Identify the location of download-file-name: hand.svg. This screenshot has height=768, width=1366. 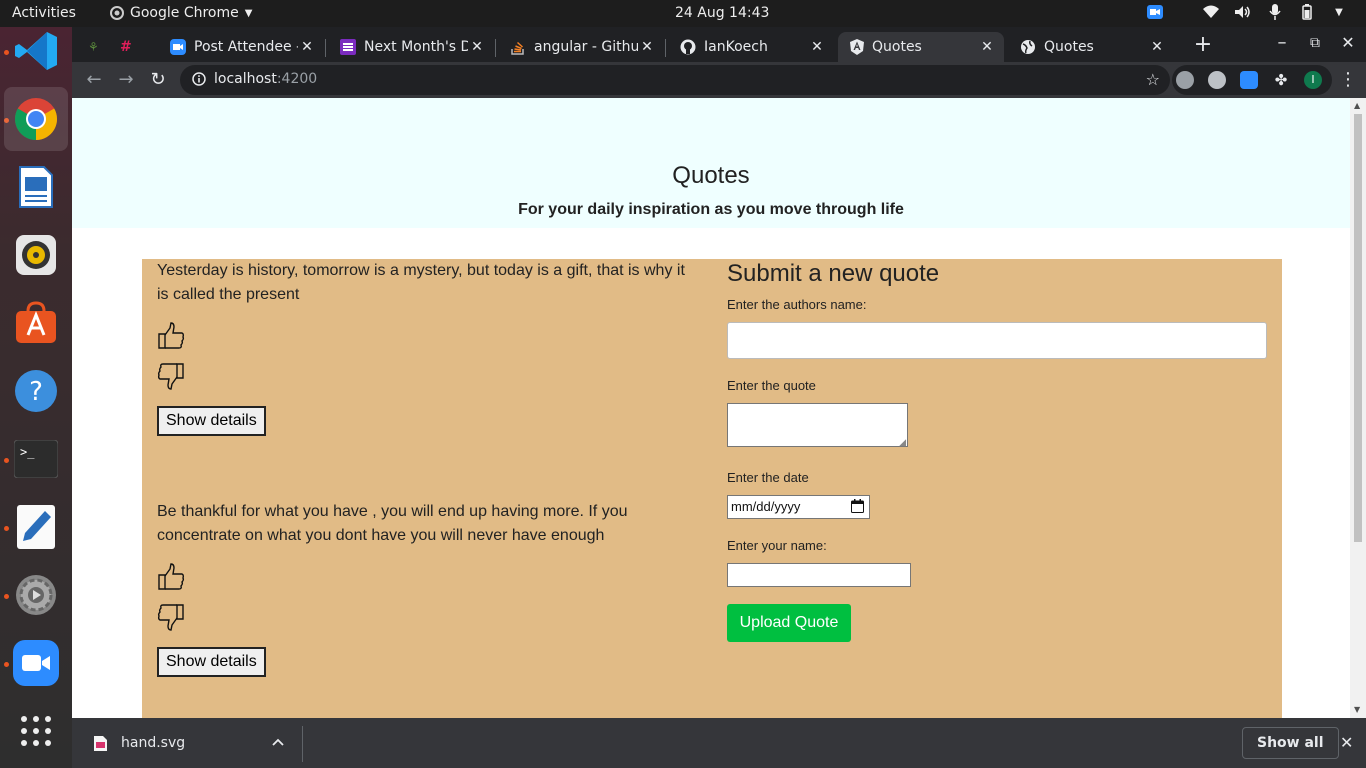
(153, 743).